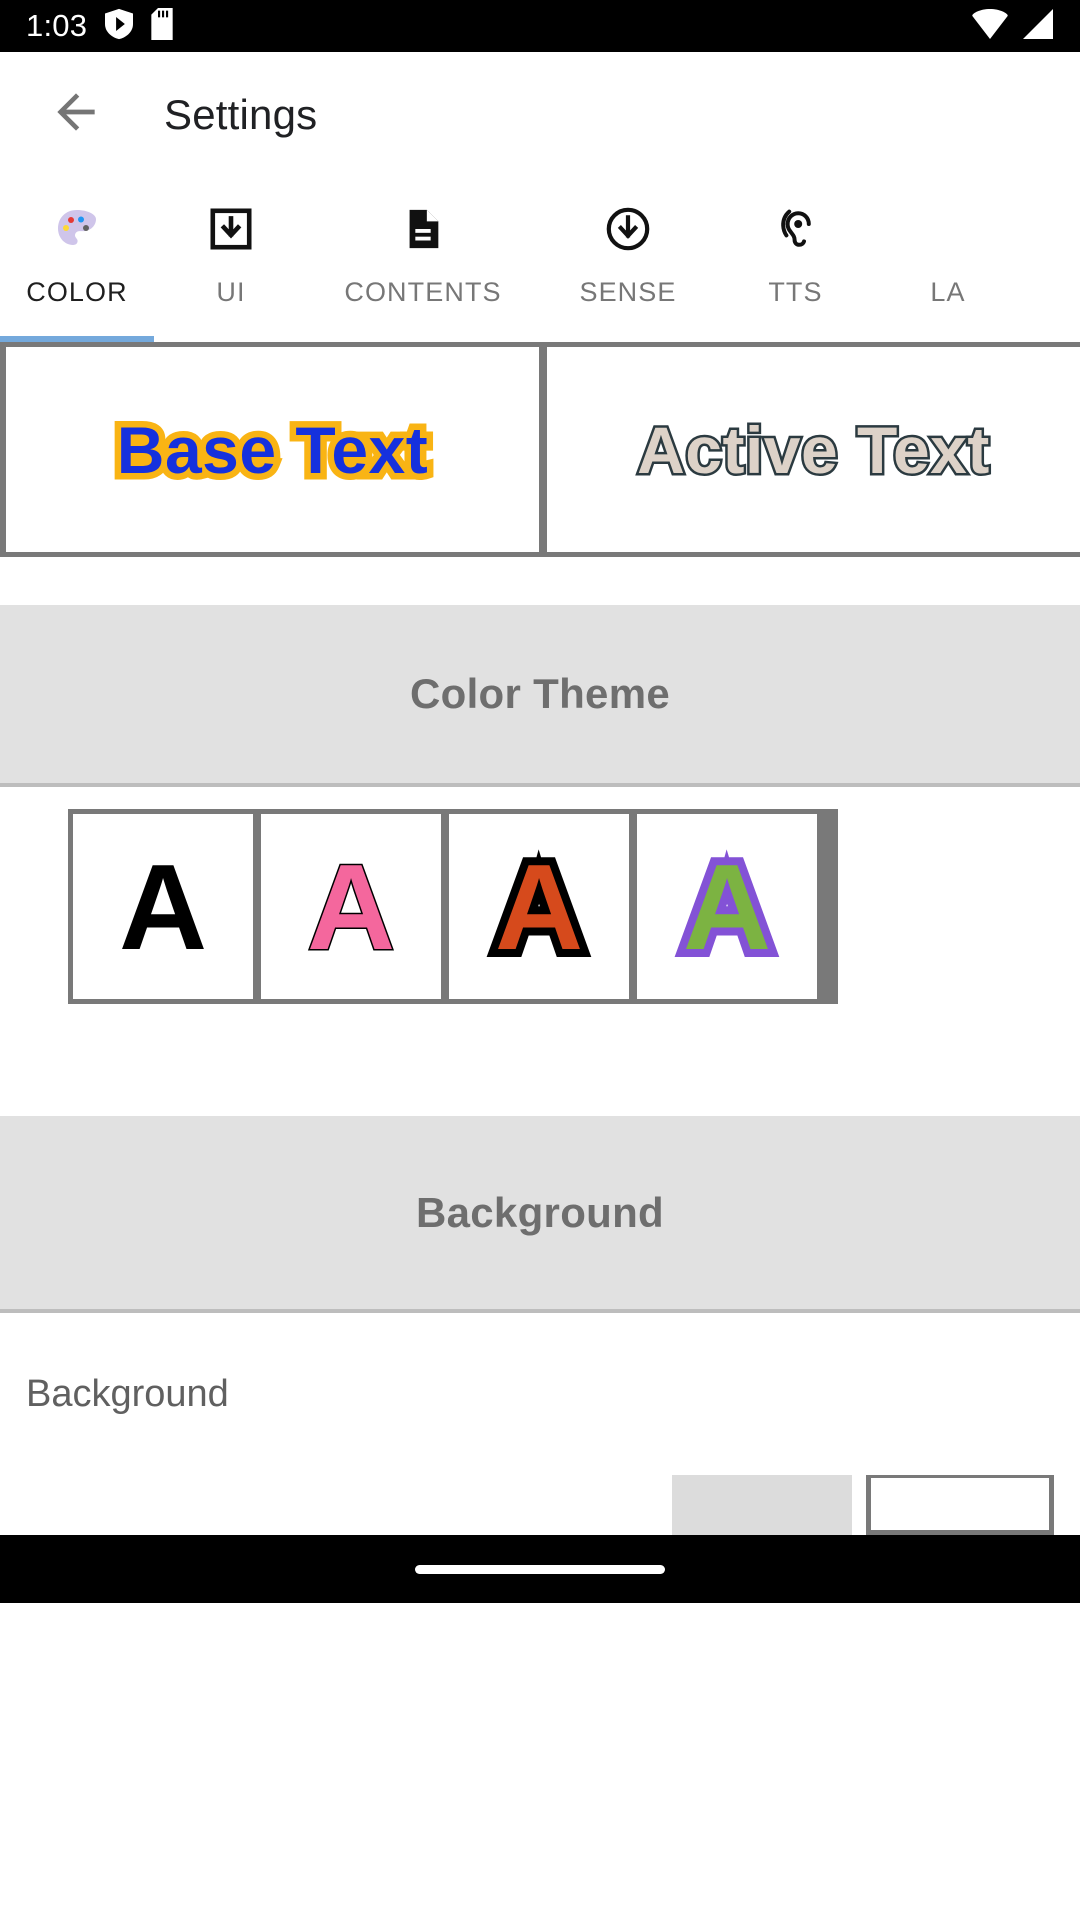 This screenshot has width=1080, height=1920. Describe the element at coordinates (231, 292) in the screenshot. I see `tab-label-ui: UI` at that location.